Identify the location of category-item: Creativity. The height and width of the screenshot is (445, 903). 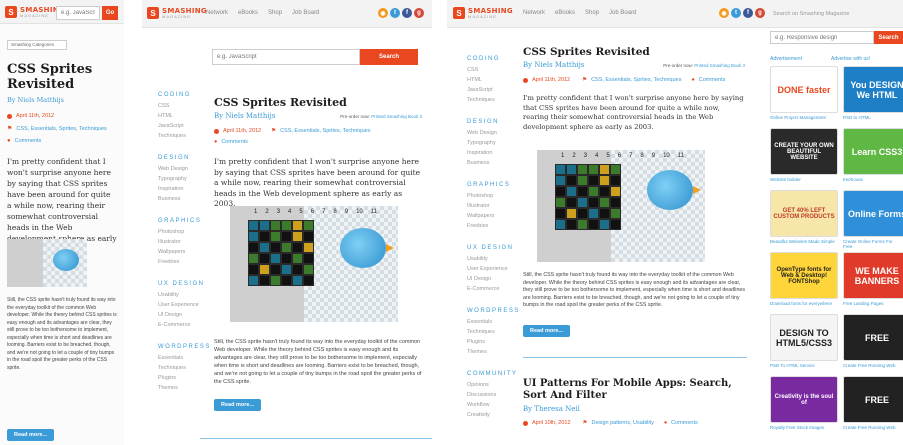
(497, 415).